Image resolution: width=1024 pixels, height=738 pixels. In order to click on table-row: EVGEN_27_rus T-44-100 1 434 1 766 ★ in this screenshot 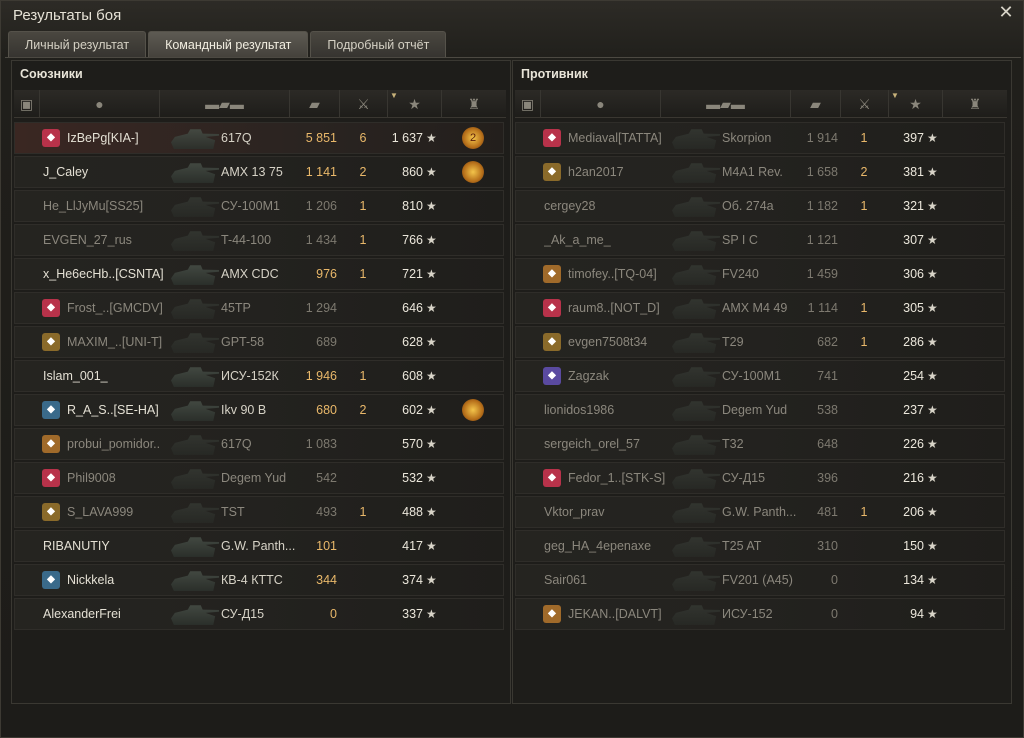, I will do `click(259, 240)`.